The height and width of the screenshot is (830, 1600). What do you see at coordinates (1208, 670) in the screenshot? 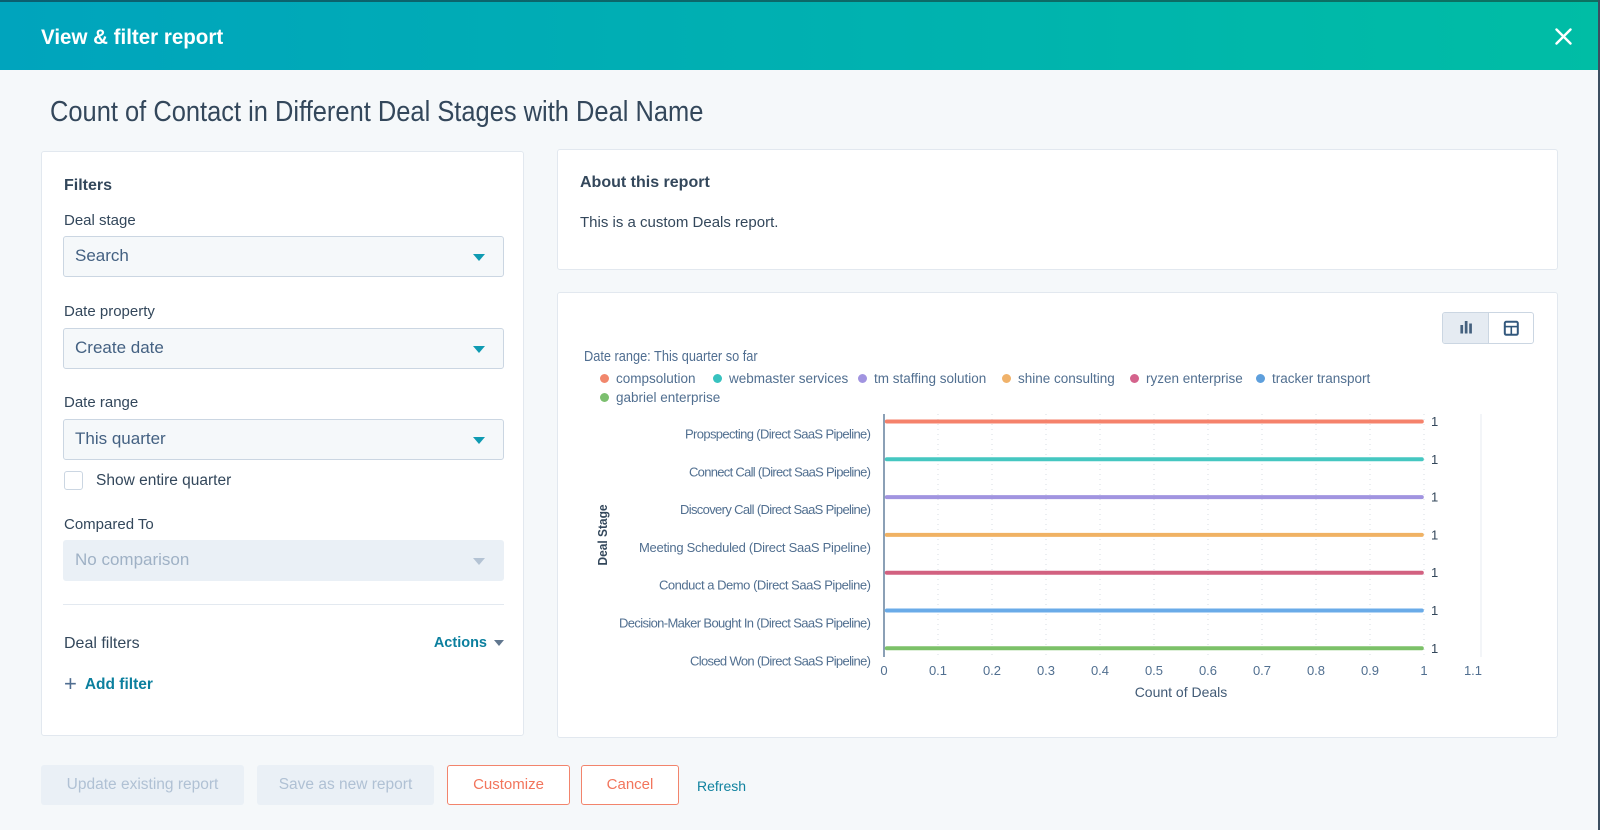
I see `svg-text: 0.6` at bounding box center [1208, 670].